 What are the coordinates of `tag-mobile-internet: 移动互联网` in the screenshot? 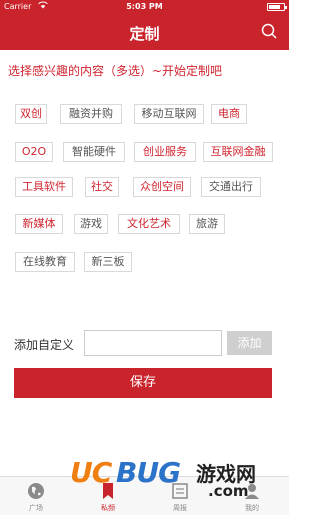 It's located at (169, 114).